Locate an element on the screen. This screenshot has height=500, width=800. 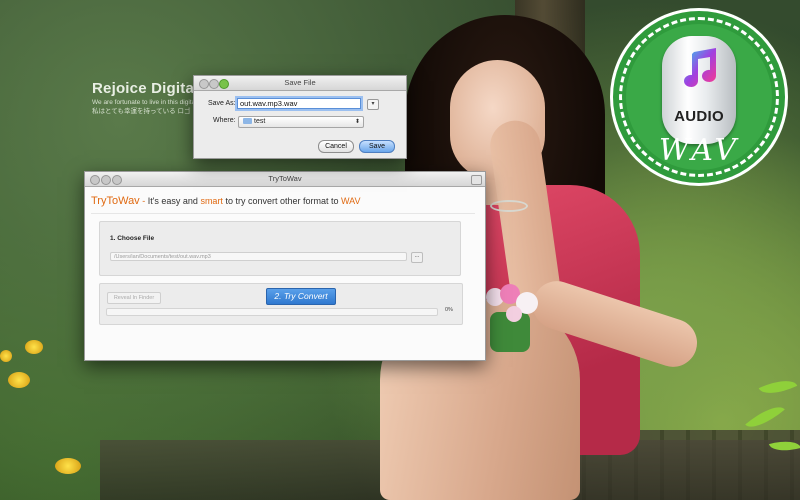
conversion-progress-label: 0% is located at coordinates (449, 310).